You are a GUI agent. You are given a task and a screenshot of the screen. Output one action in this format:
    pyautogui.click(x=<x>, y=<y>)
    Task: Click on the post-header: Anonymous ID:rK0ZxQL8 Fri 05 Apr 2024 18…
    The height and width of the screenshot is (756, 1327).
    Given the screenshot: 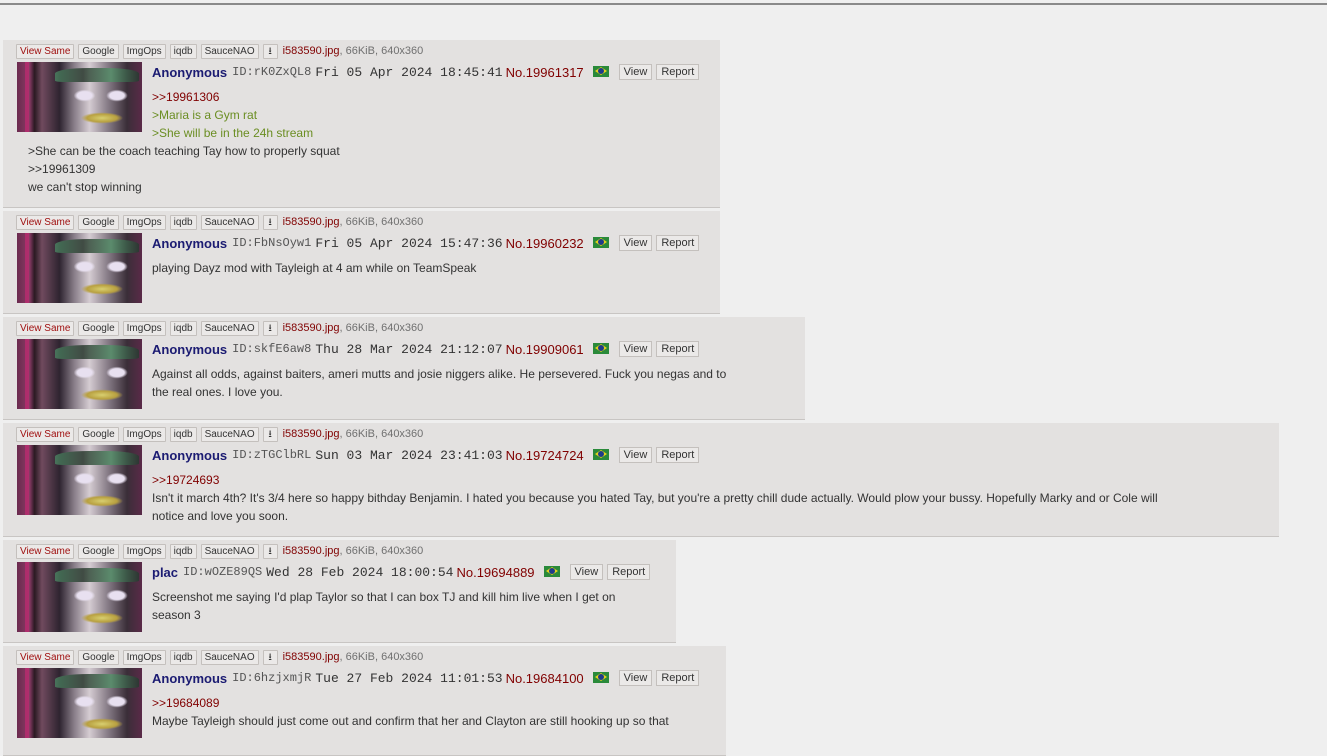 What is the action you would take?
    pyautogui.click(x=427, y=72)
    